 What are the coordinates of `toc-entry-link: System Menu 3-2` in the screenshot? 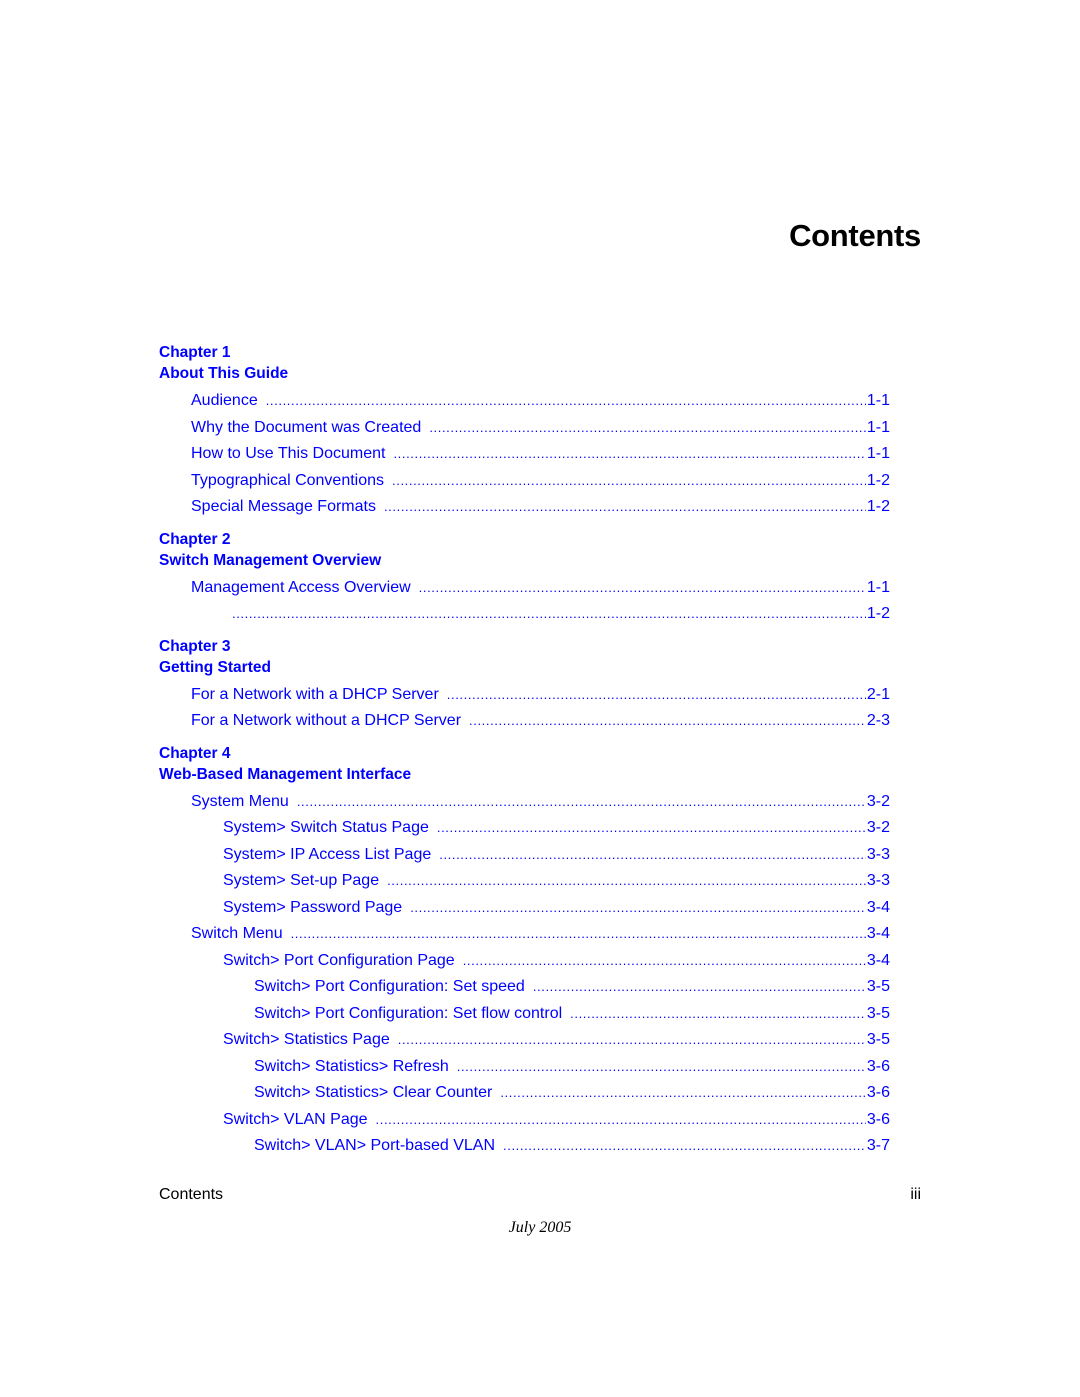 It's located at (524, 806).